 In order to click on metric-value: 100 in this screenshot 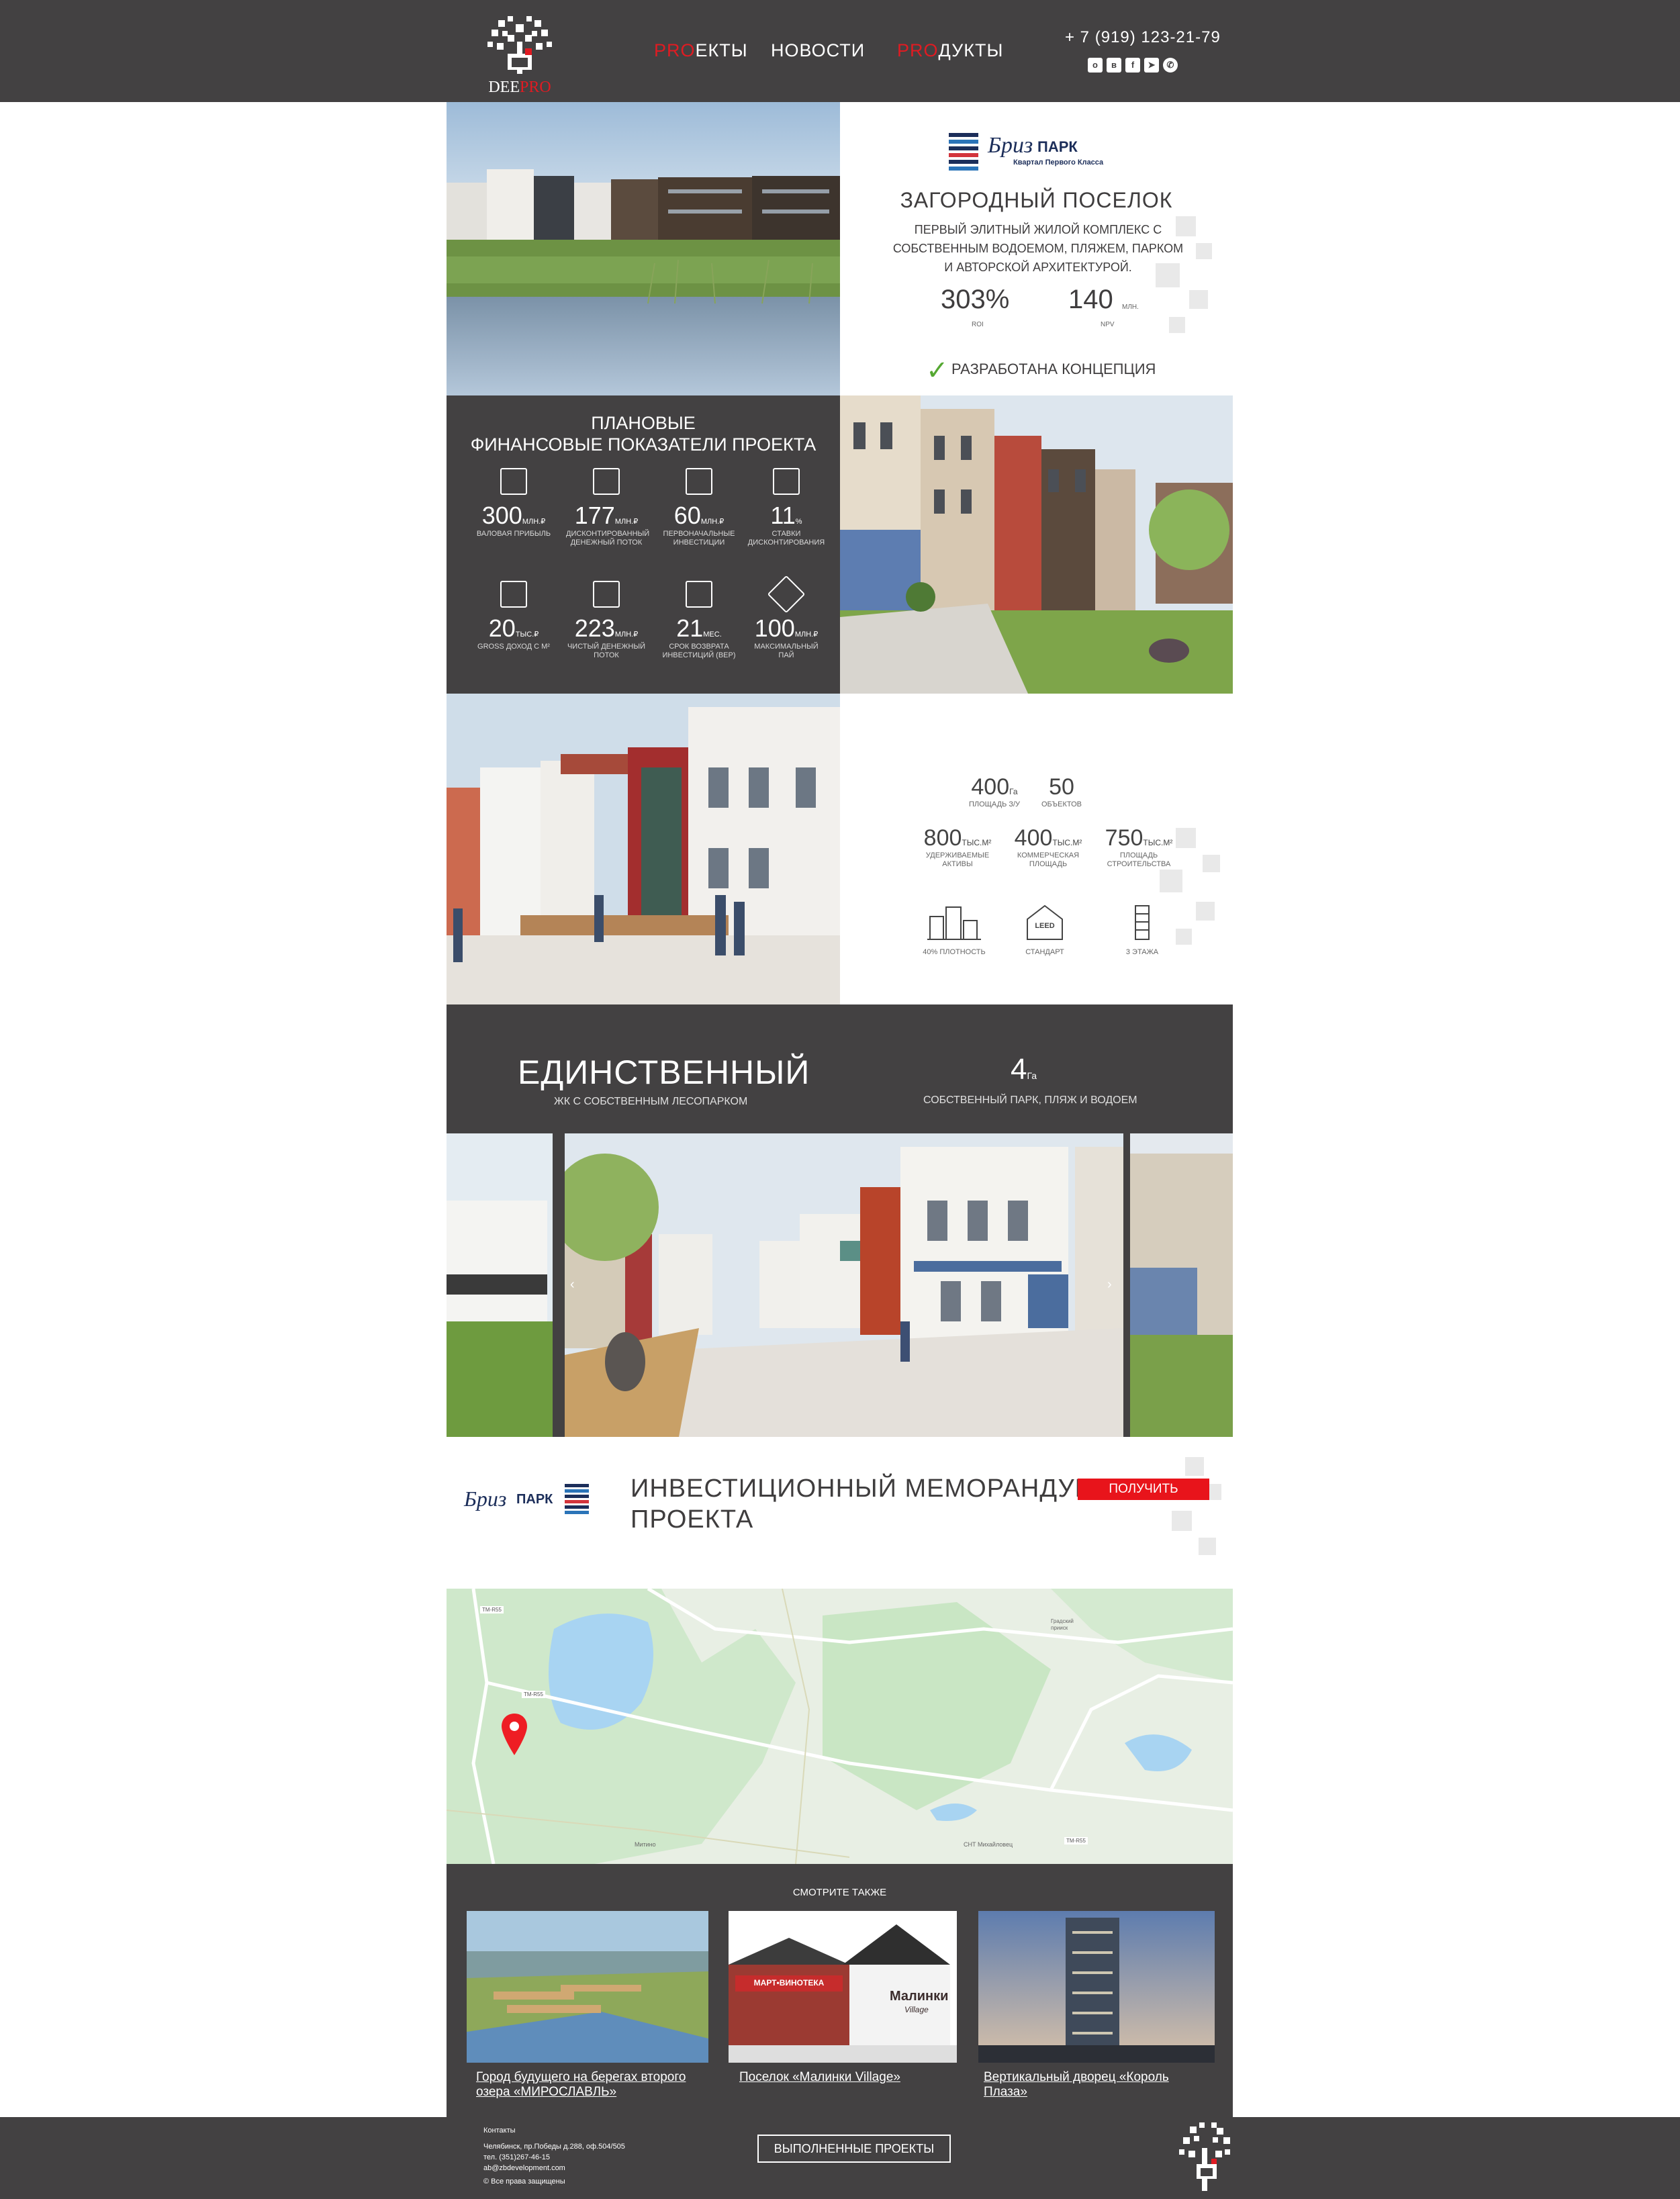, I will do `click(775, 628)`.